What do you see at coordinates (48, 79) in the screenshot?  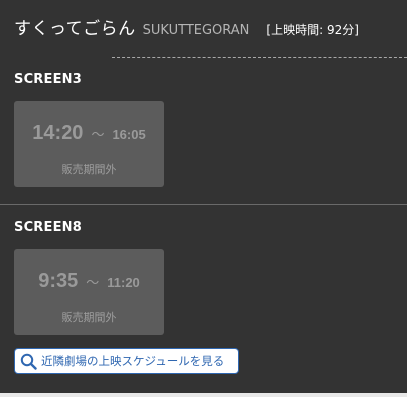 I see `screen-name: SCREEN3` at bounding box center [48, 79].